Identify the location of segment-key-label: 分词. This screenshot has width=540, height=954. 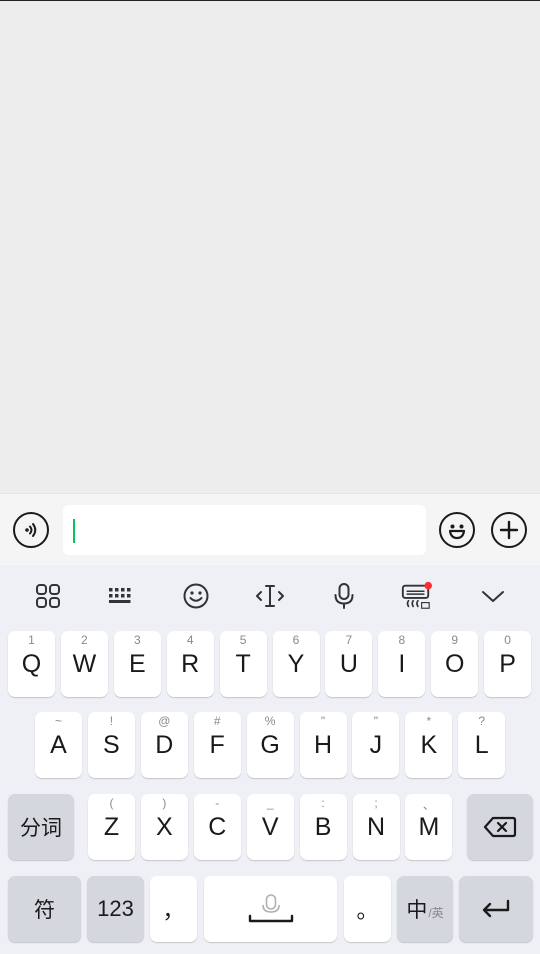
(41, 828).